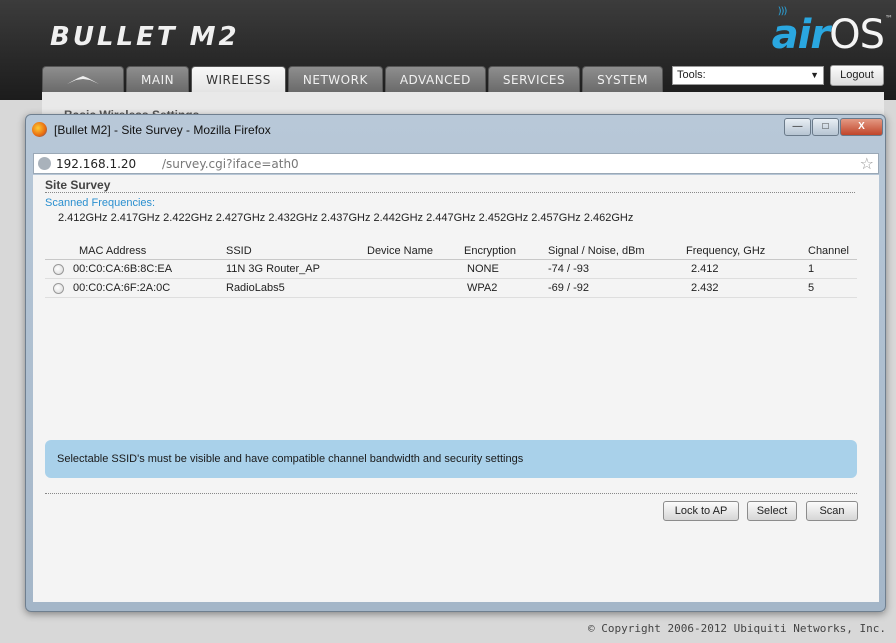 This screenshot has width=896, height=643. What do you see at coordinates (705, 269) in the screenshot?
I see `cell-frequency: 2.412` at bounding box center [705, 269].